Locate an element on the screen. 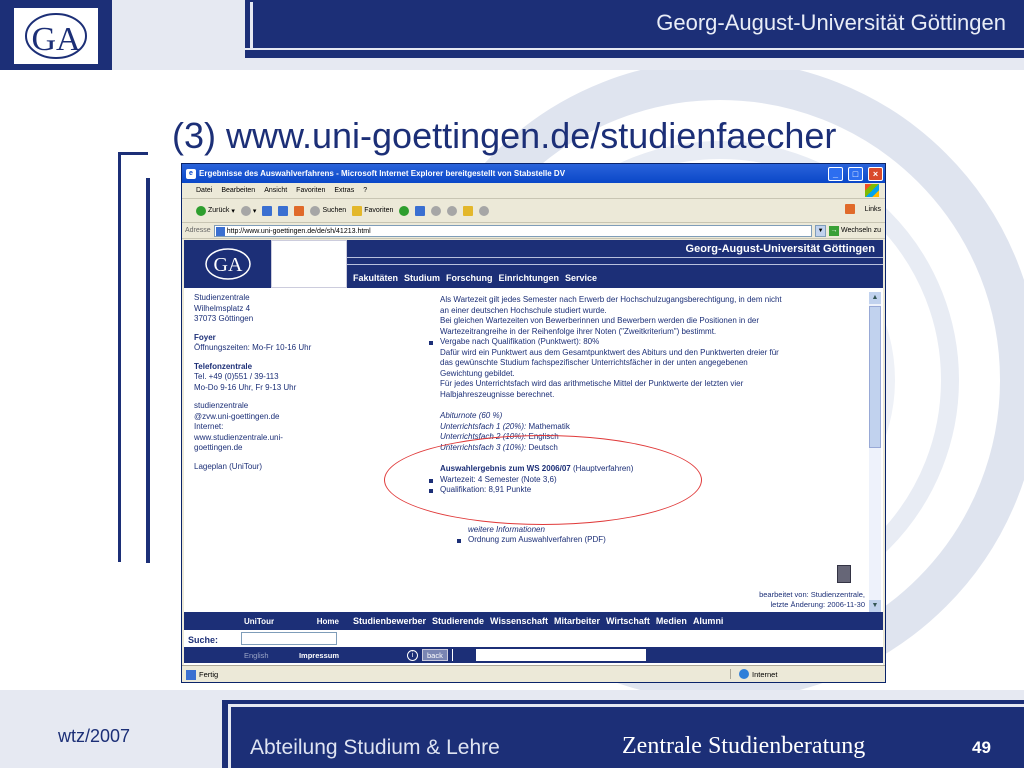 The height and width of the screenshot is (768, 1024). folder-icon is located at coordinates (468, 210).